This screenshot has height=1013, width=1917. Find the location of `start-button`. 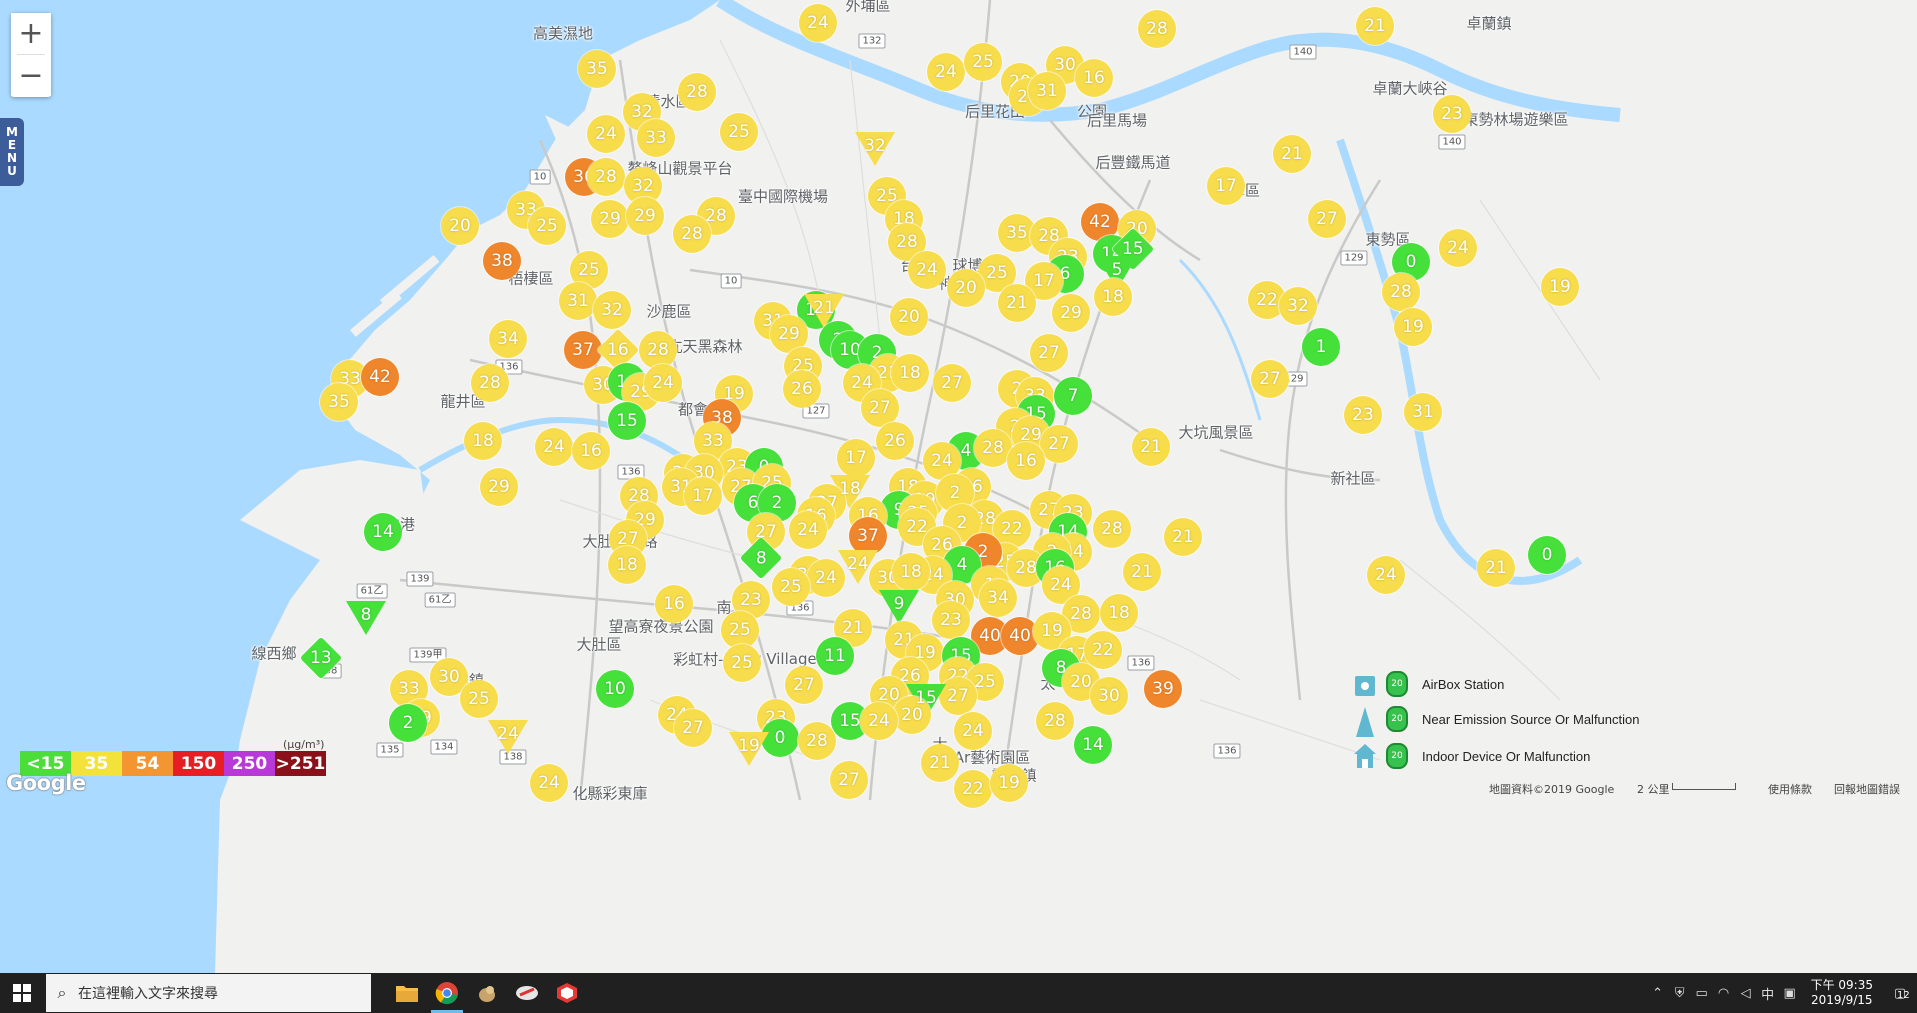

start-button is located at coordinates (22, 993).